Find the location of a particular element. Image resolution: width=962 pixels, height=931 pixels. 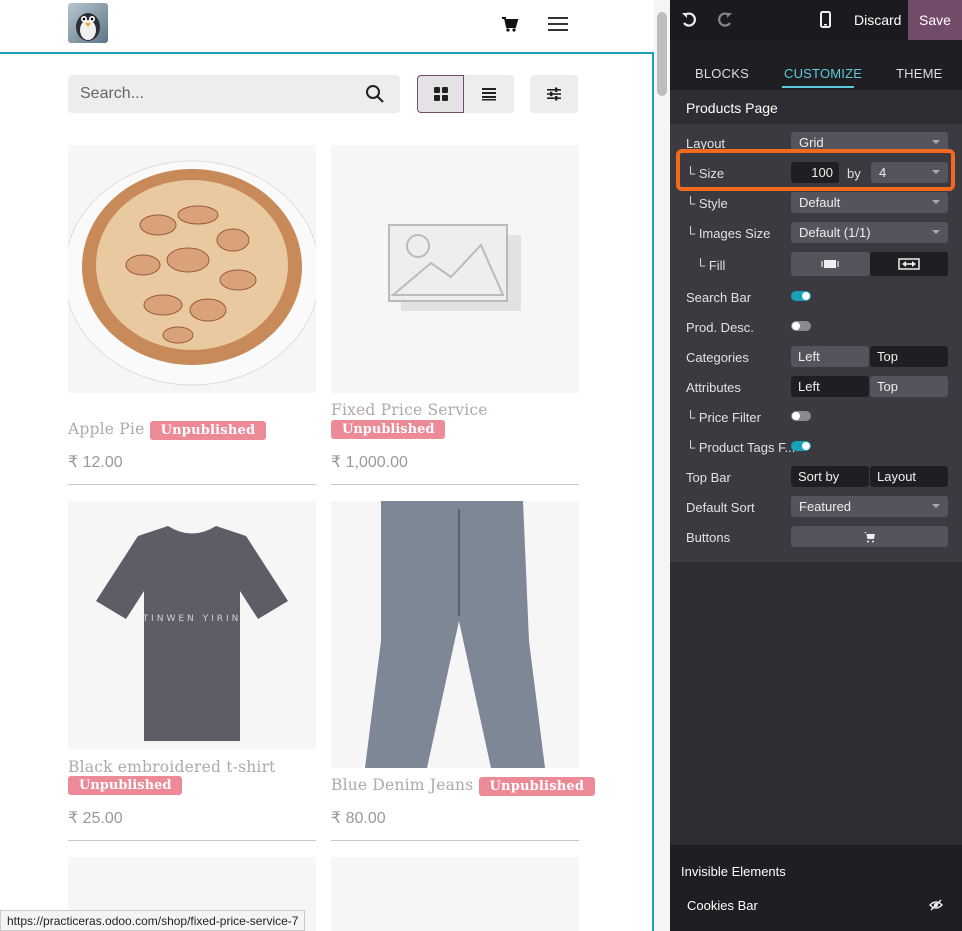

prod-desc-label: Prod. Desc. is located at coordinates (720, 327).